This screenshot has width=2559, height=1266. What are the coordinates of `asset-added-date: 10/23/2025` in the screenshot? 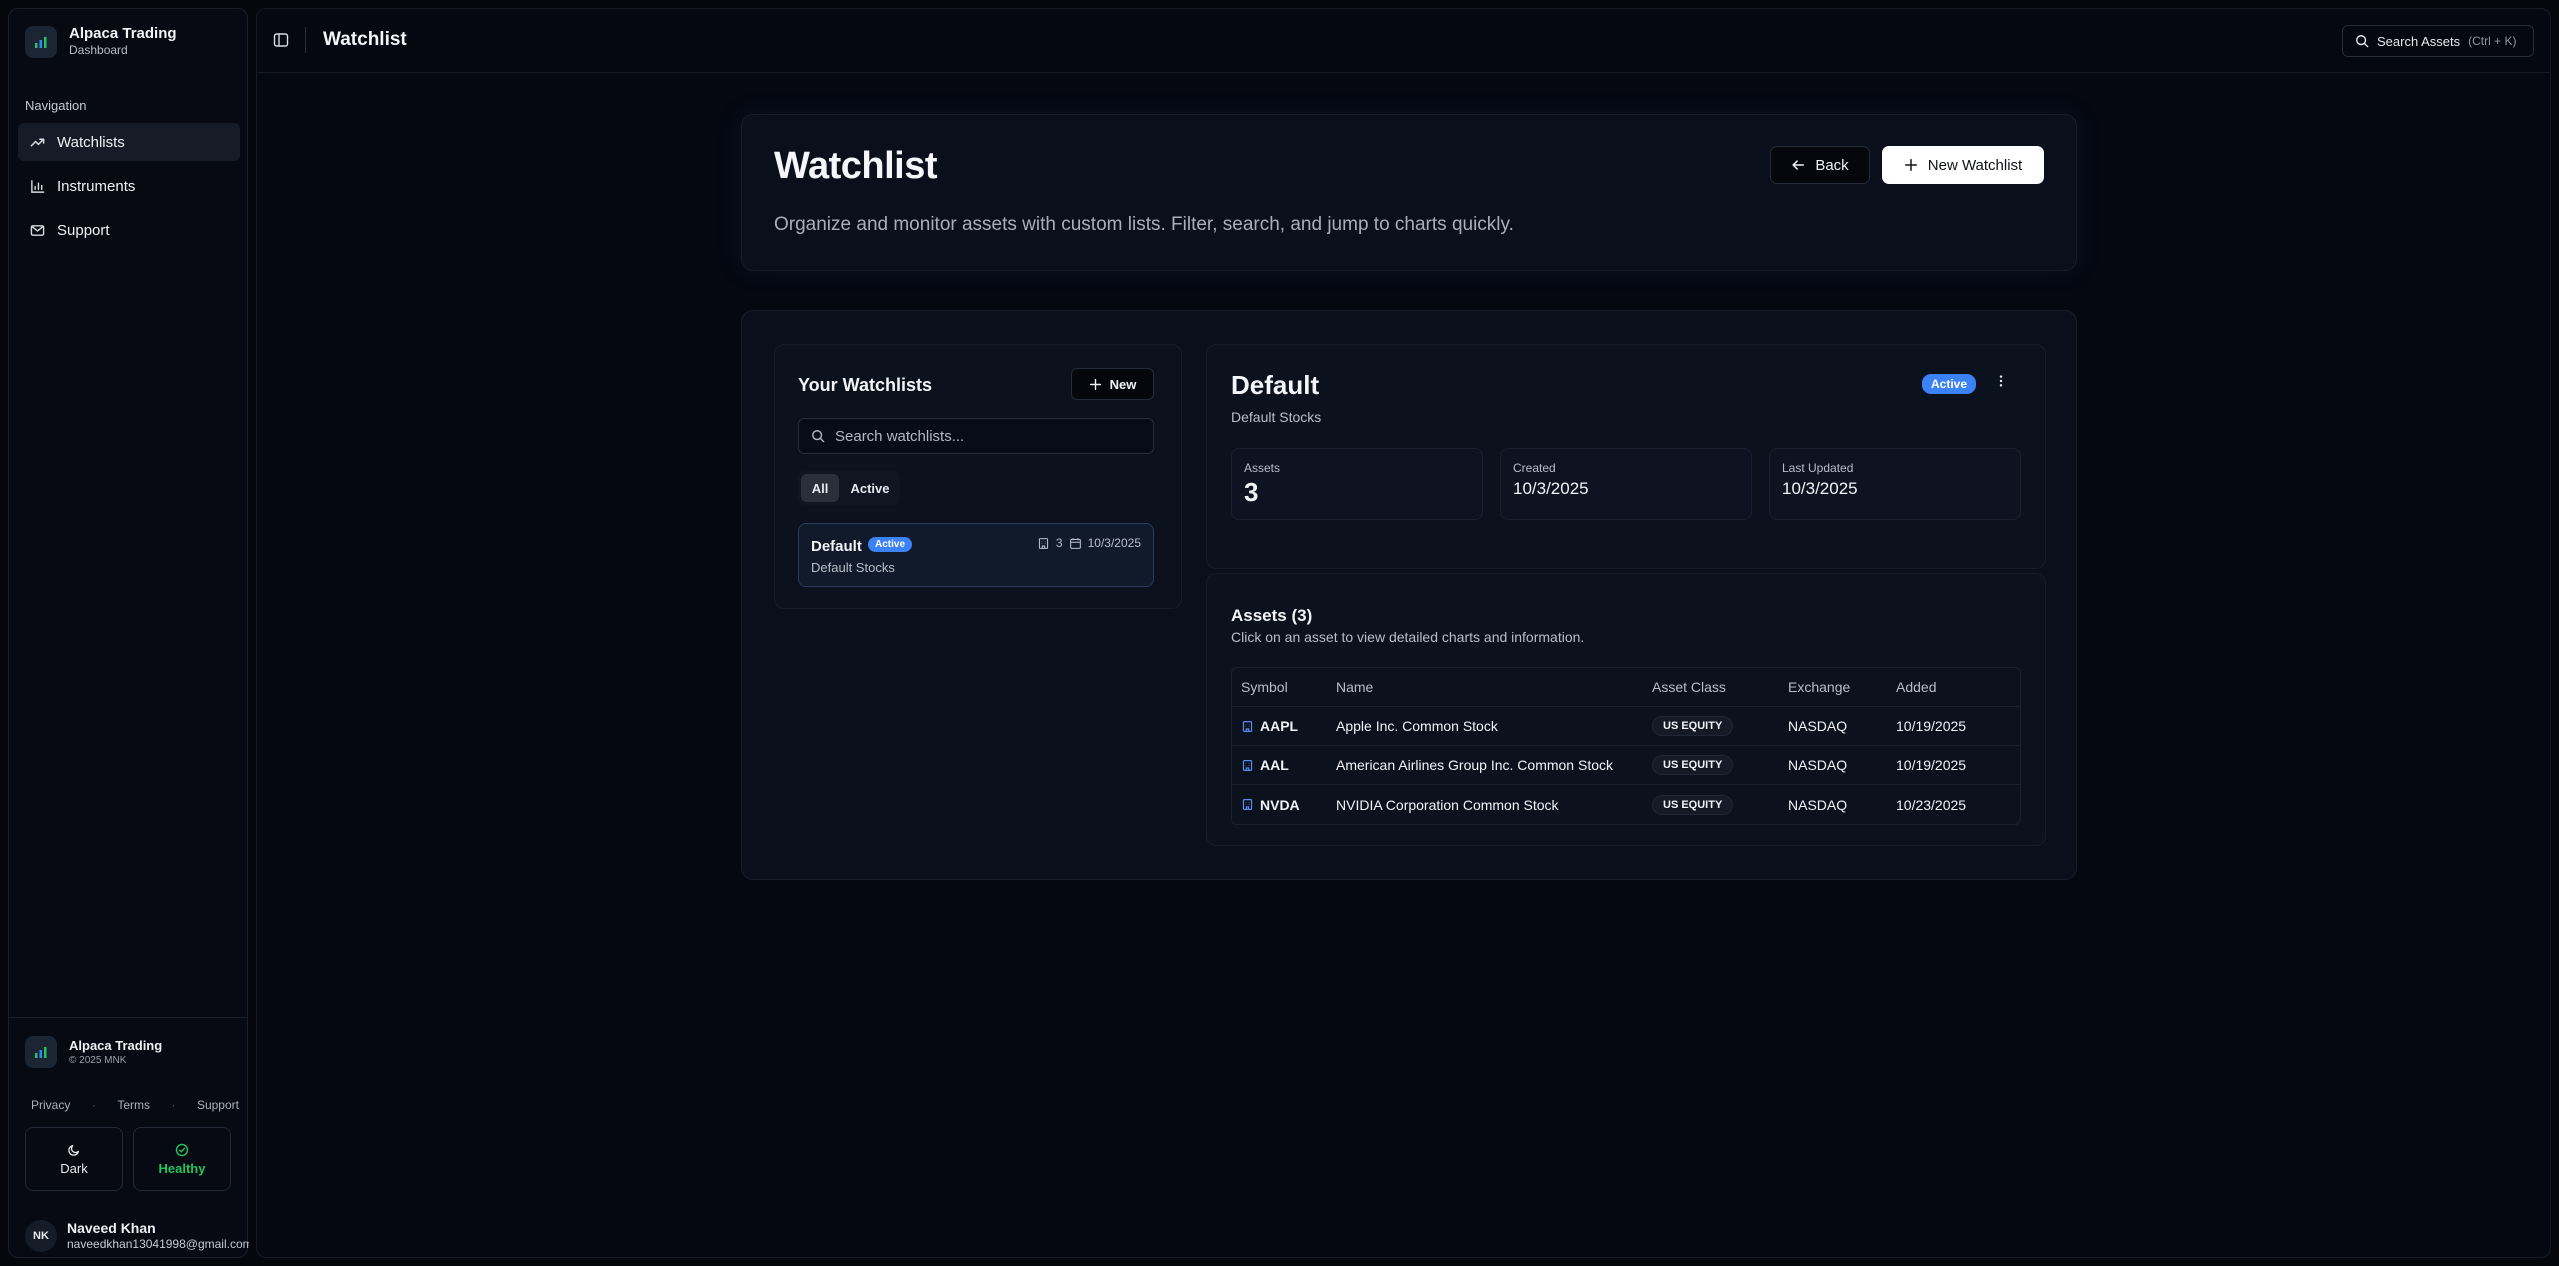 It's located at (1931, 804).